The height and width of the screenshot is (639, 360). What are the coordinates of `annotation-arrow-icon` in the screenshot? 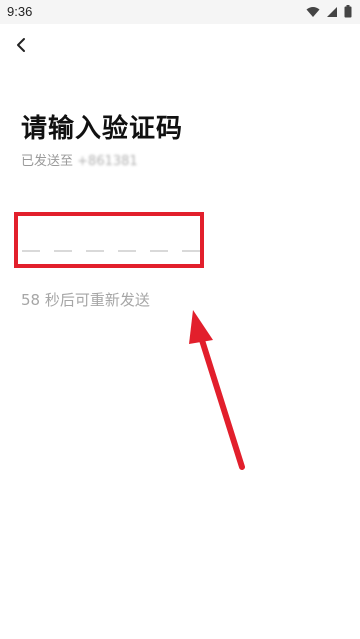 It's located at (217, 390).